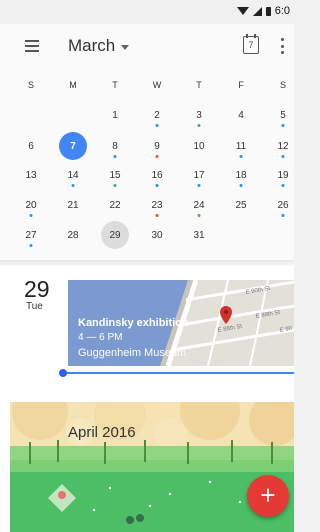 This screenshot has height=532, width=320. Describe the element at coordinates (257, 11) in the screenshot. I see `signal-icon` at that location.